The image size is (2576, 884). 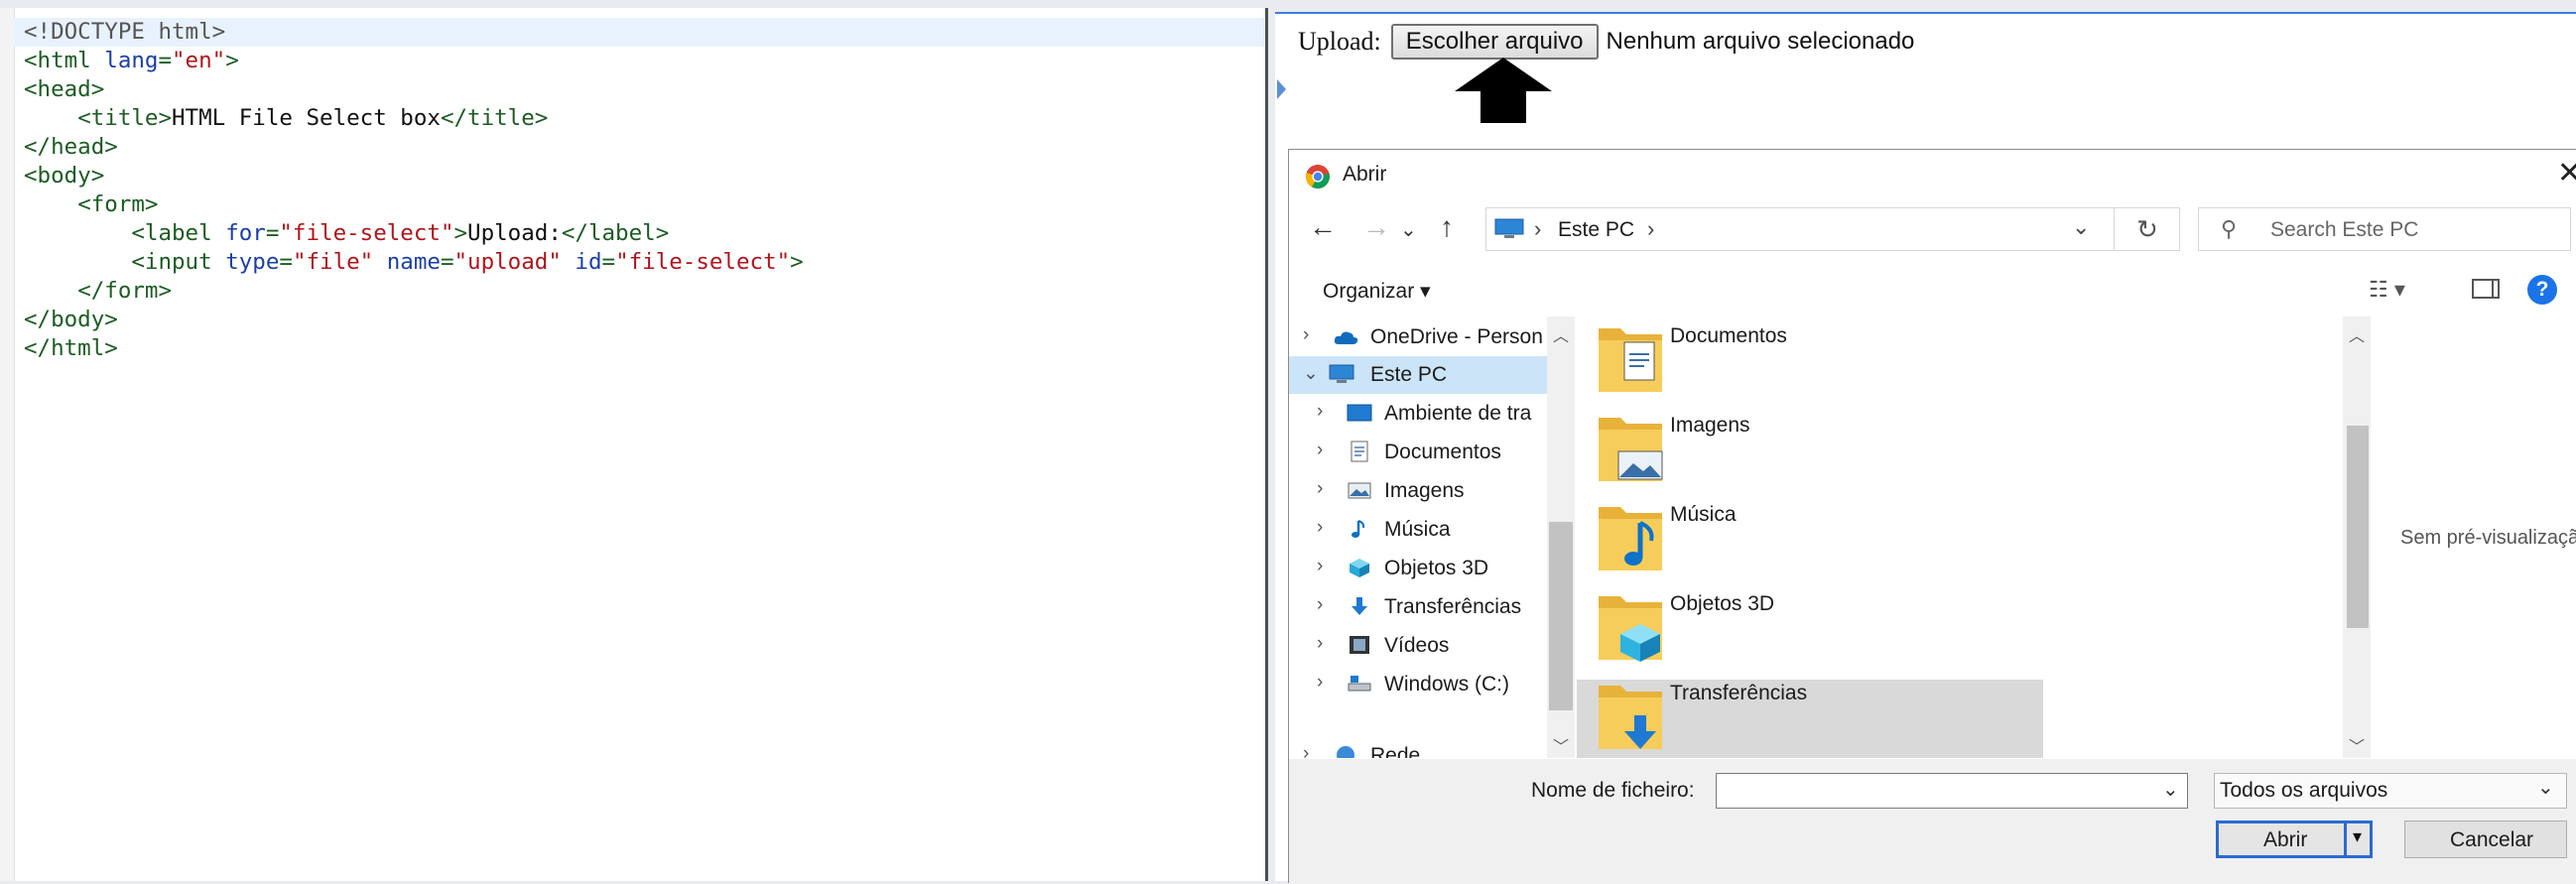 What do you see at coordinates (2358, 527) in the screenshot?
I see `file-list-scrollbar-thumb` at bounding box center [2358, 527].